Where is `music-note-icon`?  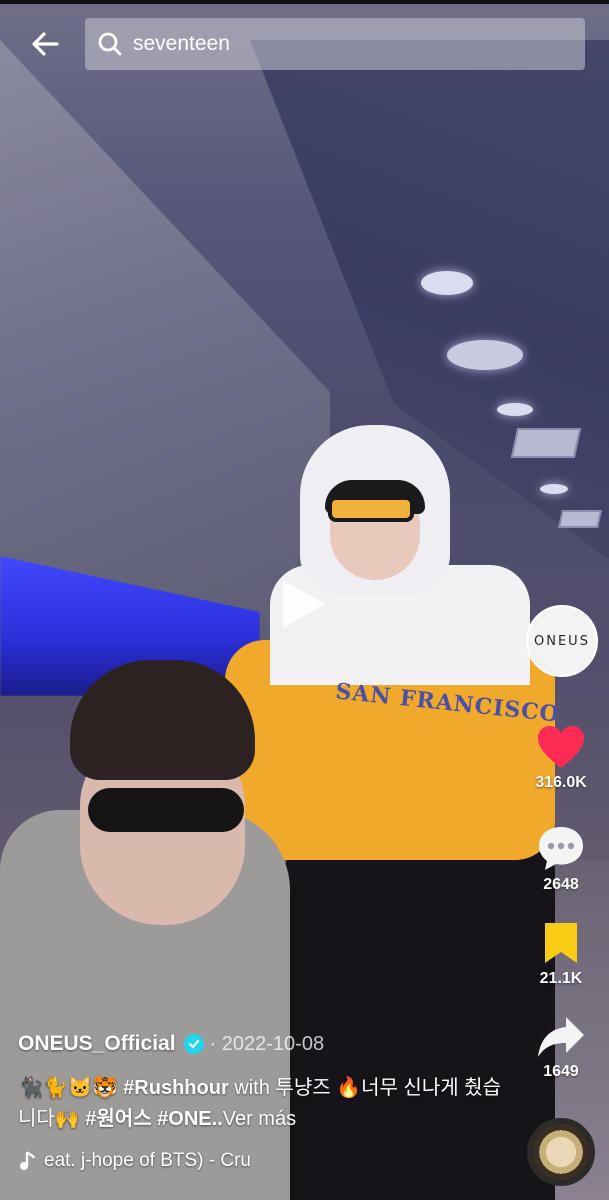
music-note-icon is located at coordinates (28, 1160).